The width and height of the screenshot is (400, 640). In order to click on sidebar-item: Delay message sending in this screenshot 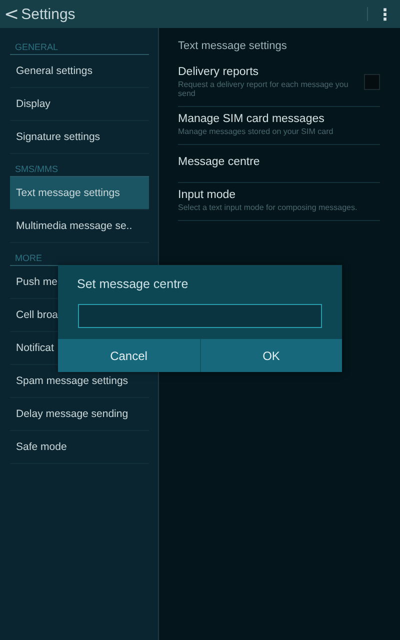, I will do `click(79, 414)`.